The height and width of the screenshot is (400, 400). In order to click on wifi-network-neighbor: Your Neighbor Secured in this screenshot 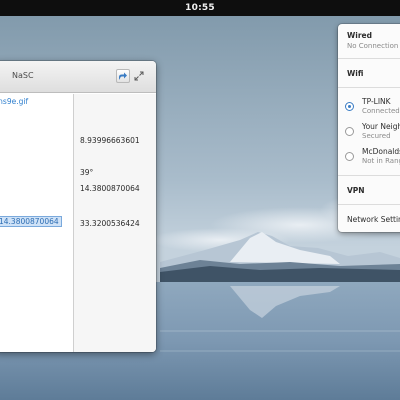, I will do `click(372, 132)`.